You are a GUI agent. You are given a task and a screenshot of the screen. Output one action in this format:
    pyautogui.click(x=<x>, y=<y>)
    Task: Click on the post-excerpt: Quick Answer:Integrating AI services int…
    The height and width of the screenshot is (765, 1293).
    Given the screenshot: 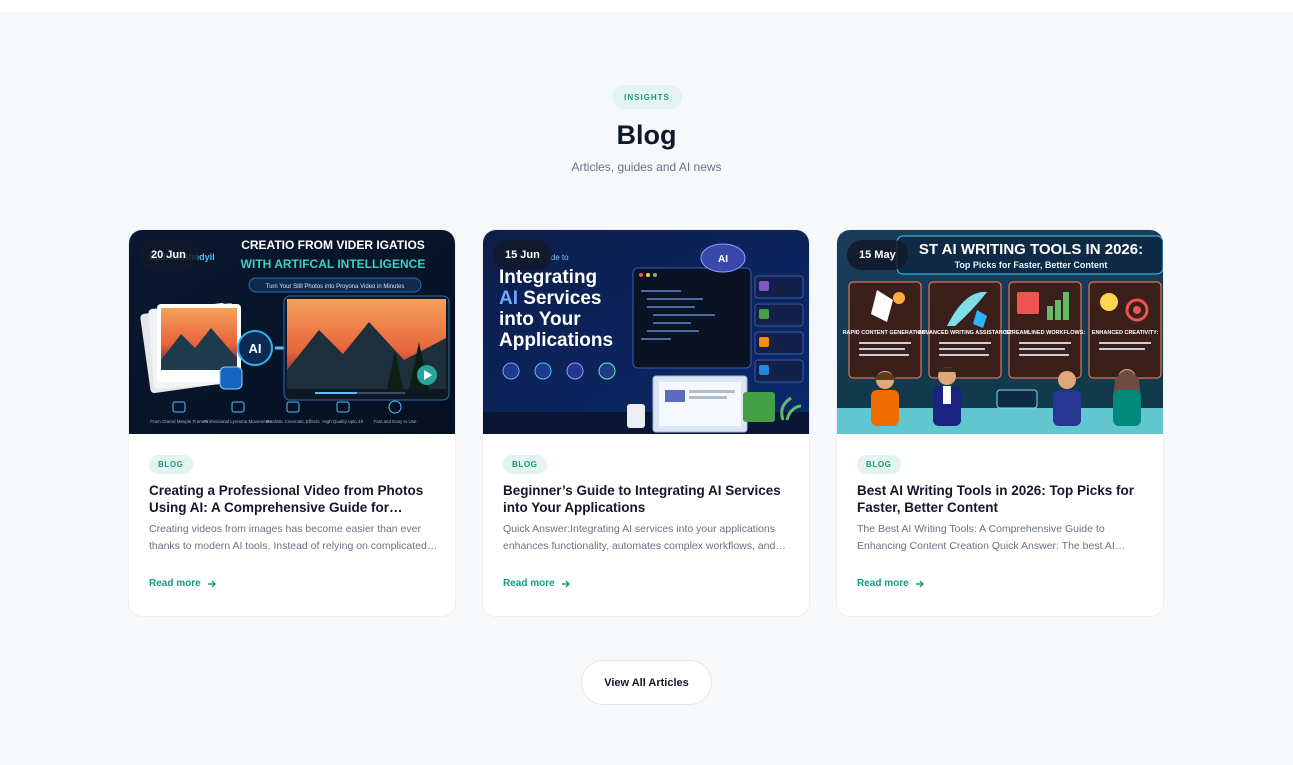 What is the action you would take?
    pyautogui.click(x=639, y=537)
    